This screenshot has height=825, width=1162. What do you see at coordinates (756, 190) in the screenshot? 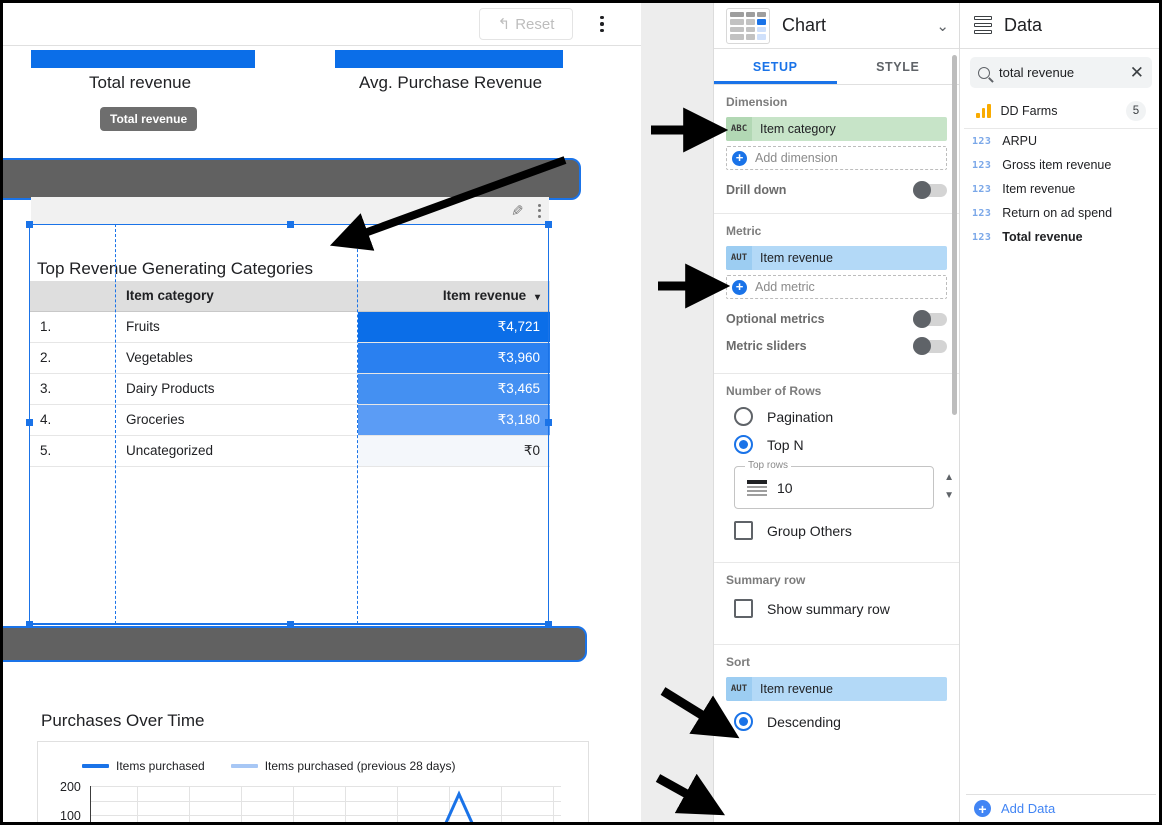
I see `drill-down-label: Drill down` at bounding box center [756, 190].